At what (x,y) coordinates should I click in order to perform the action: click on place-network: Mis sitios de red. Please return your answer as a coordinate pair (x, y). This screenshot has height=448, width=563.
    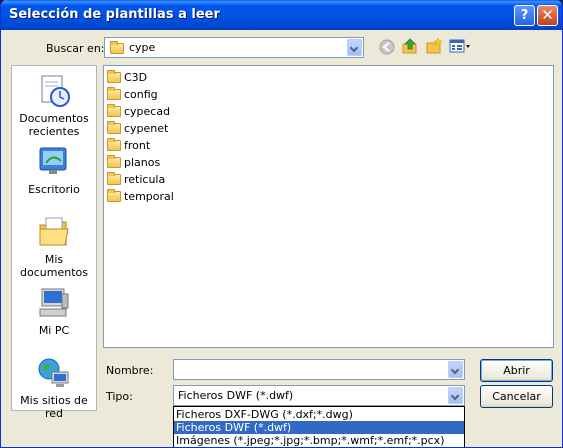
    Looking at the image, I should click on (54, 388).